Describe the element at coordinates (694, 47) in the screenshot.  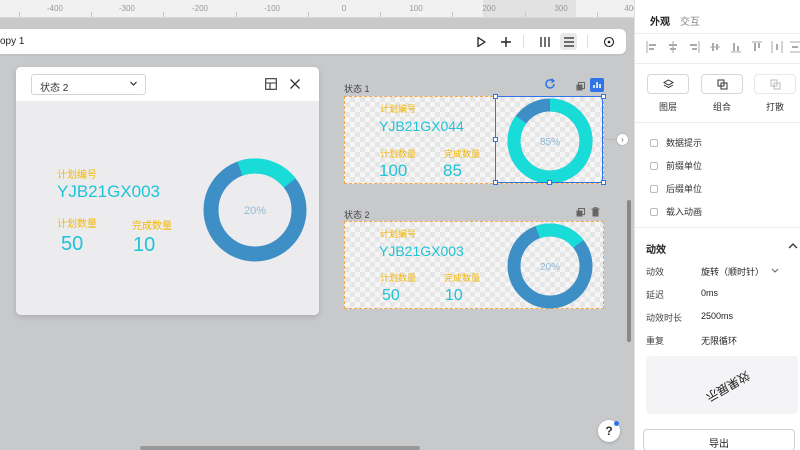
I see `align-right-icon` at that location.